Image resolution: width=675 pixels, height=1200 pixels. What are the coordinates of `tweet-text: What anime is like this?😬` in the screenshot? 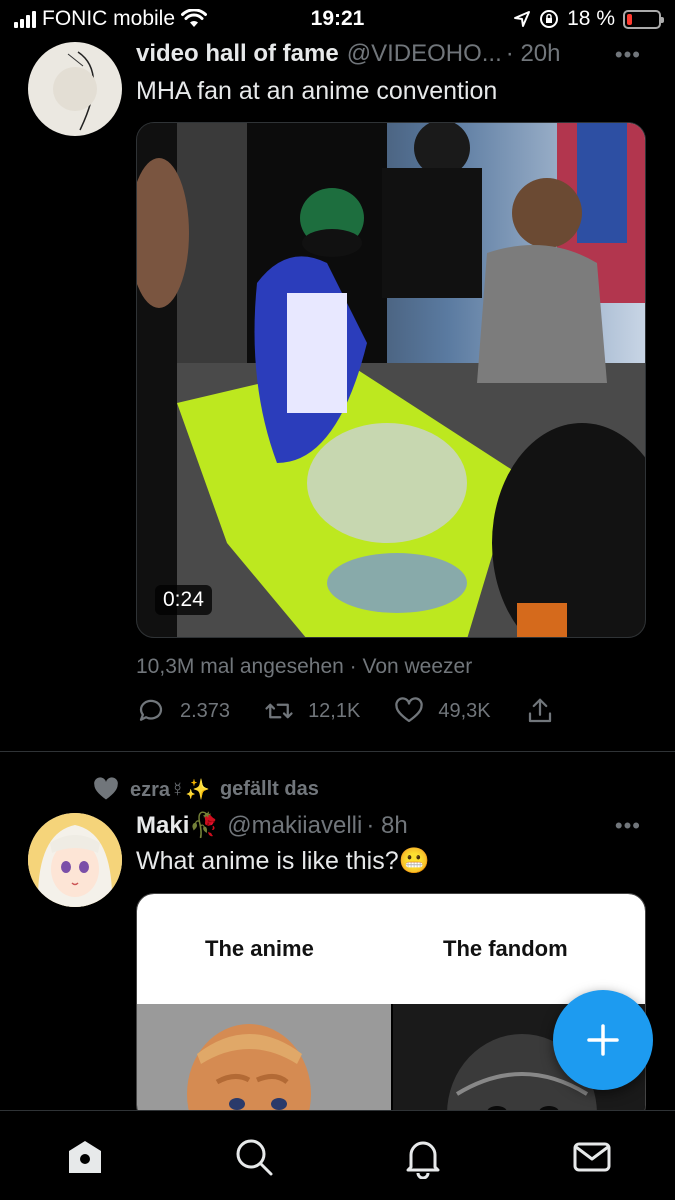 It's located at (283, 861).